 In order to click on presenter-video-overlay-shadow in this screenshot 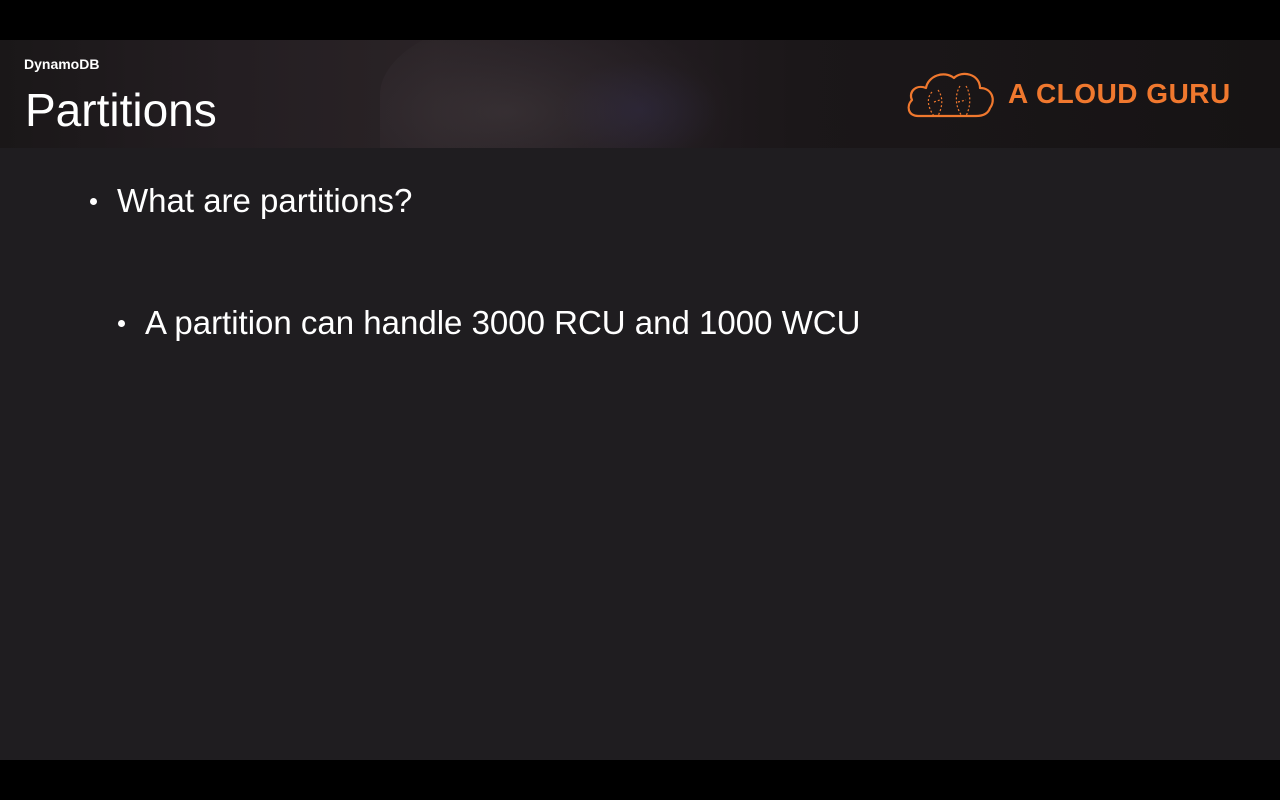, I will do `click(640, 104)`.